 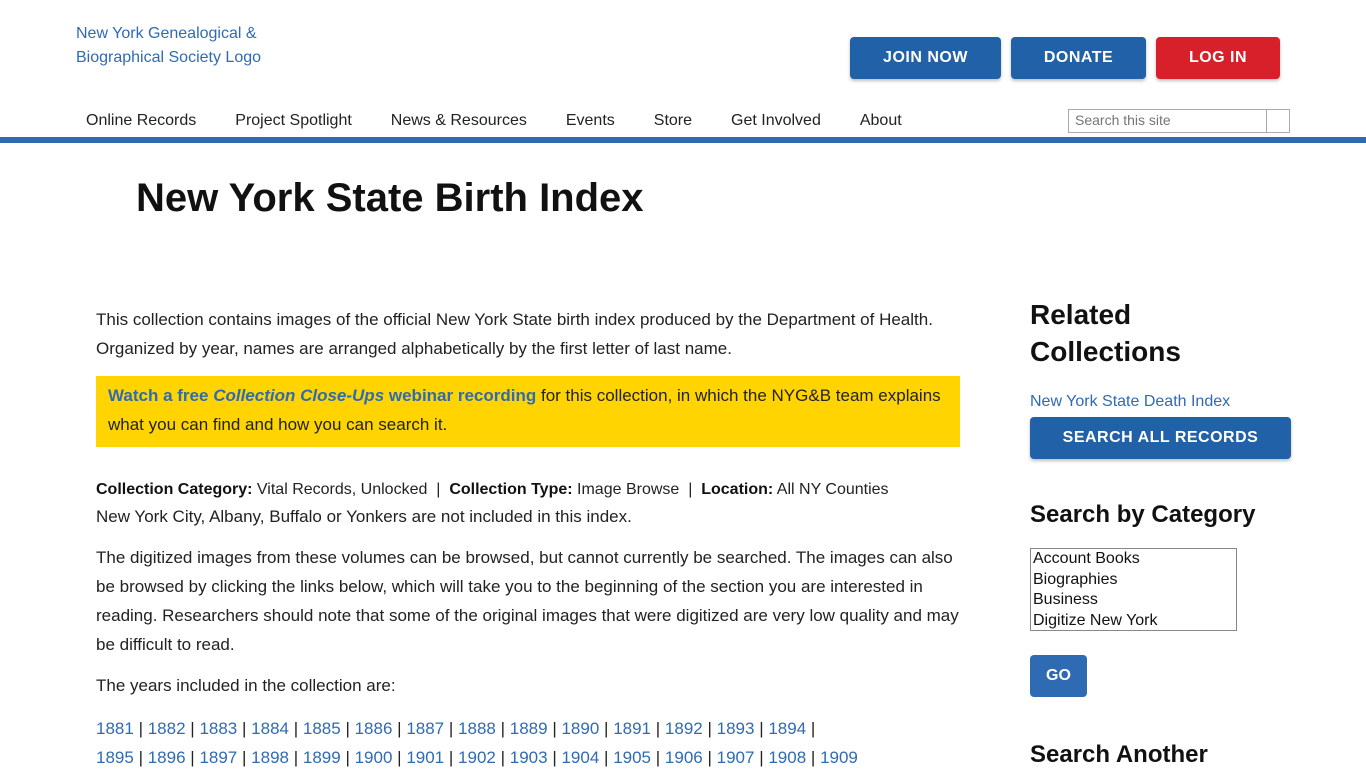 What do you see at coordinates (293, 121) in the screenshot?
I see `nav-item-project-spotlight: Project Spotlight` at bounding box center [293, 121].